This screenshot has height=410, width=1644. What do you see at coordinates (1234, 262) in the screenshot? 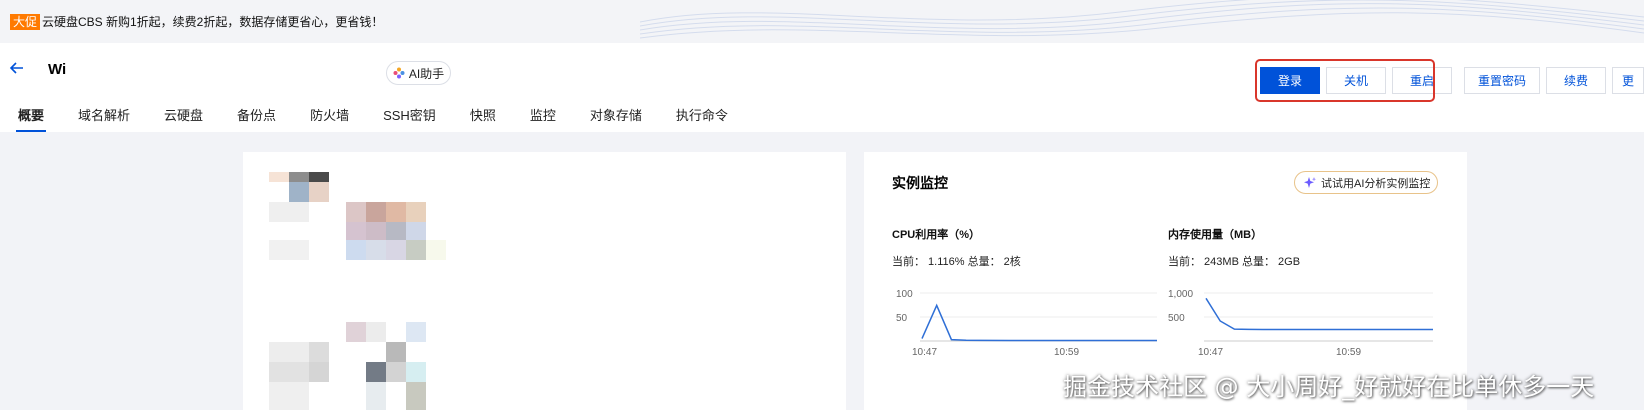
I see `memory-current-value: 当前： 243MB 总量： 2GB` at bounding box center [1234, 262].